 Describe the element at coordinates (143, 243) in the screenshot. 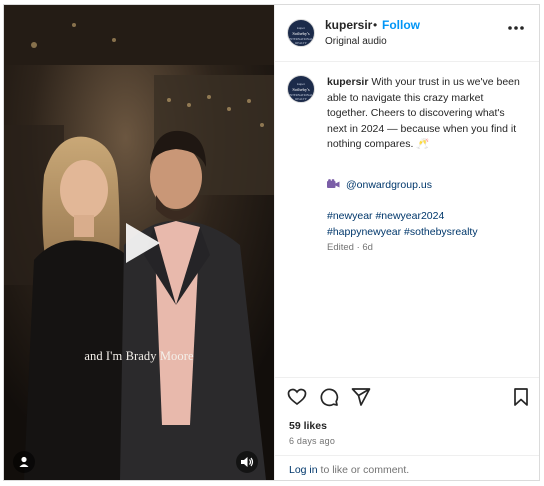

I see `play-icon` at that location.